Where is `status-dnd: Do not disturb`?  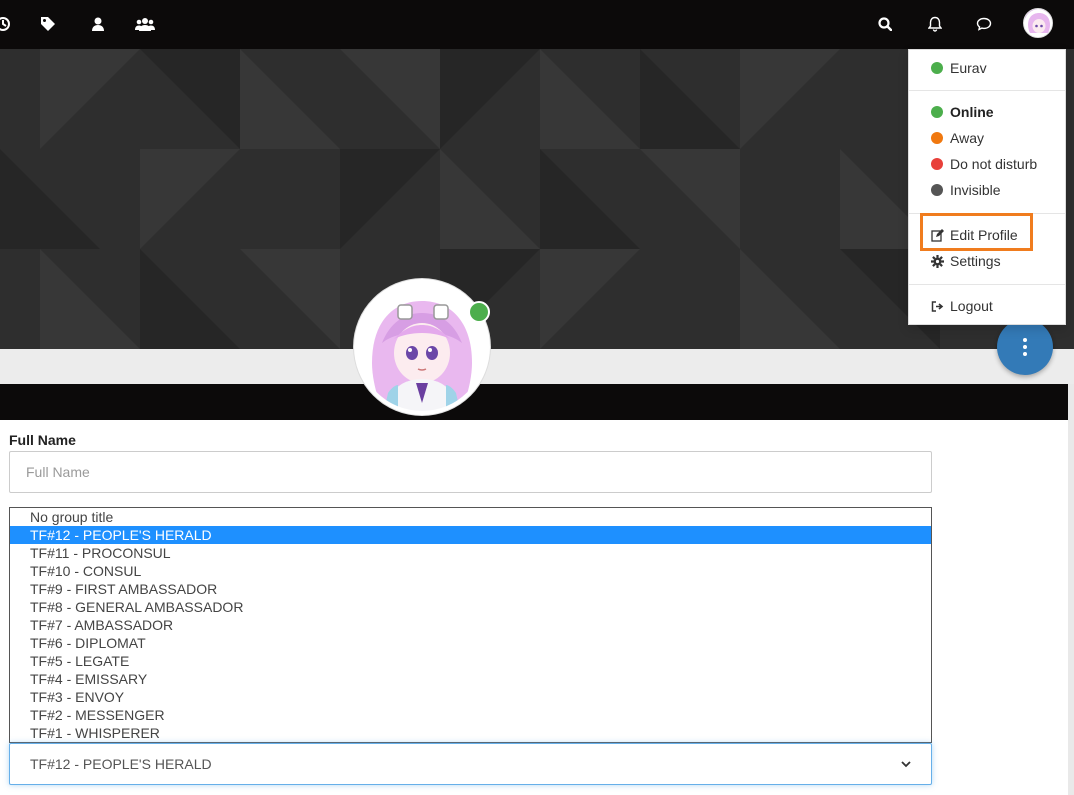
status-dnd: Do not disturb is located at coordinates (987, 164).